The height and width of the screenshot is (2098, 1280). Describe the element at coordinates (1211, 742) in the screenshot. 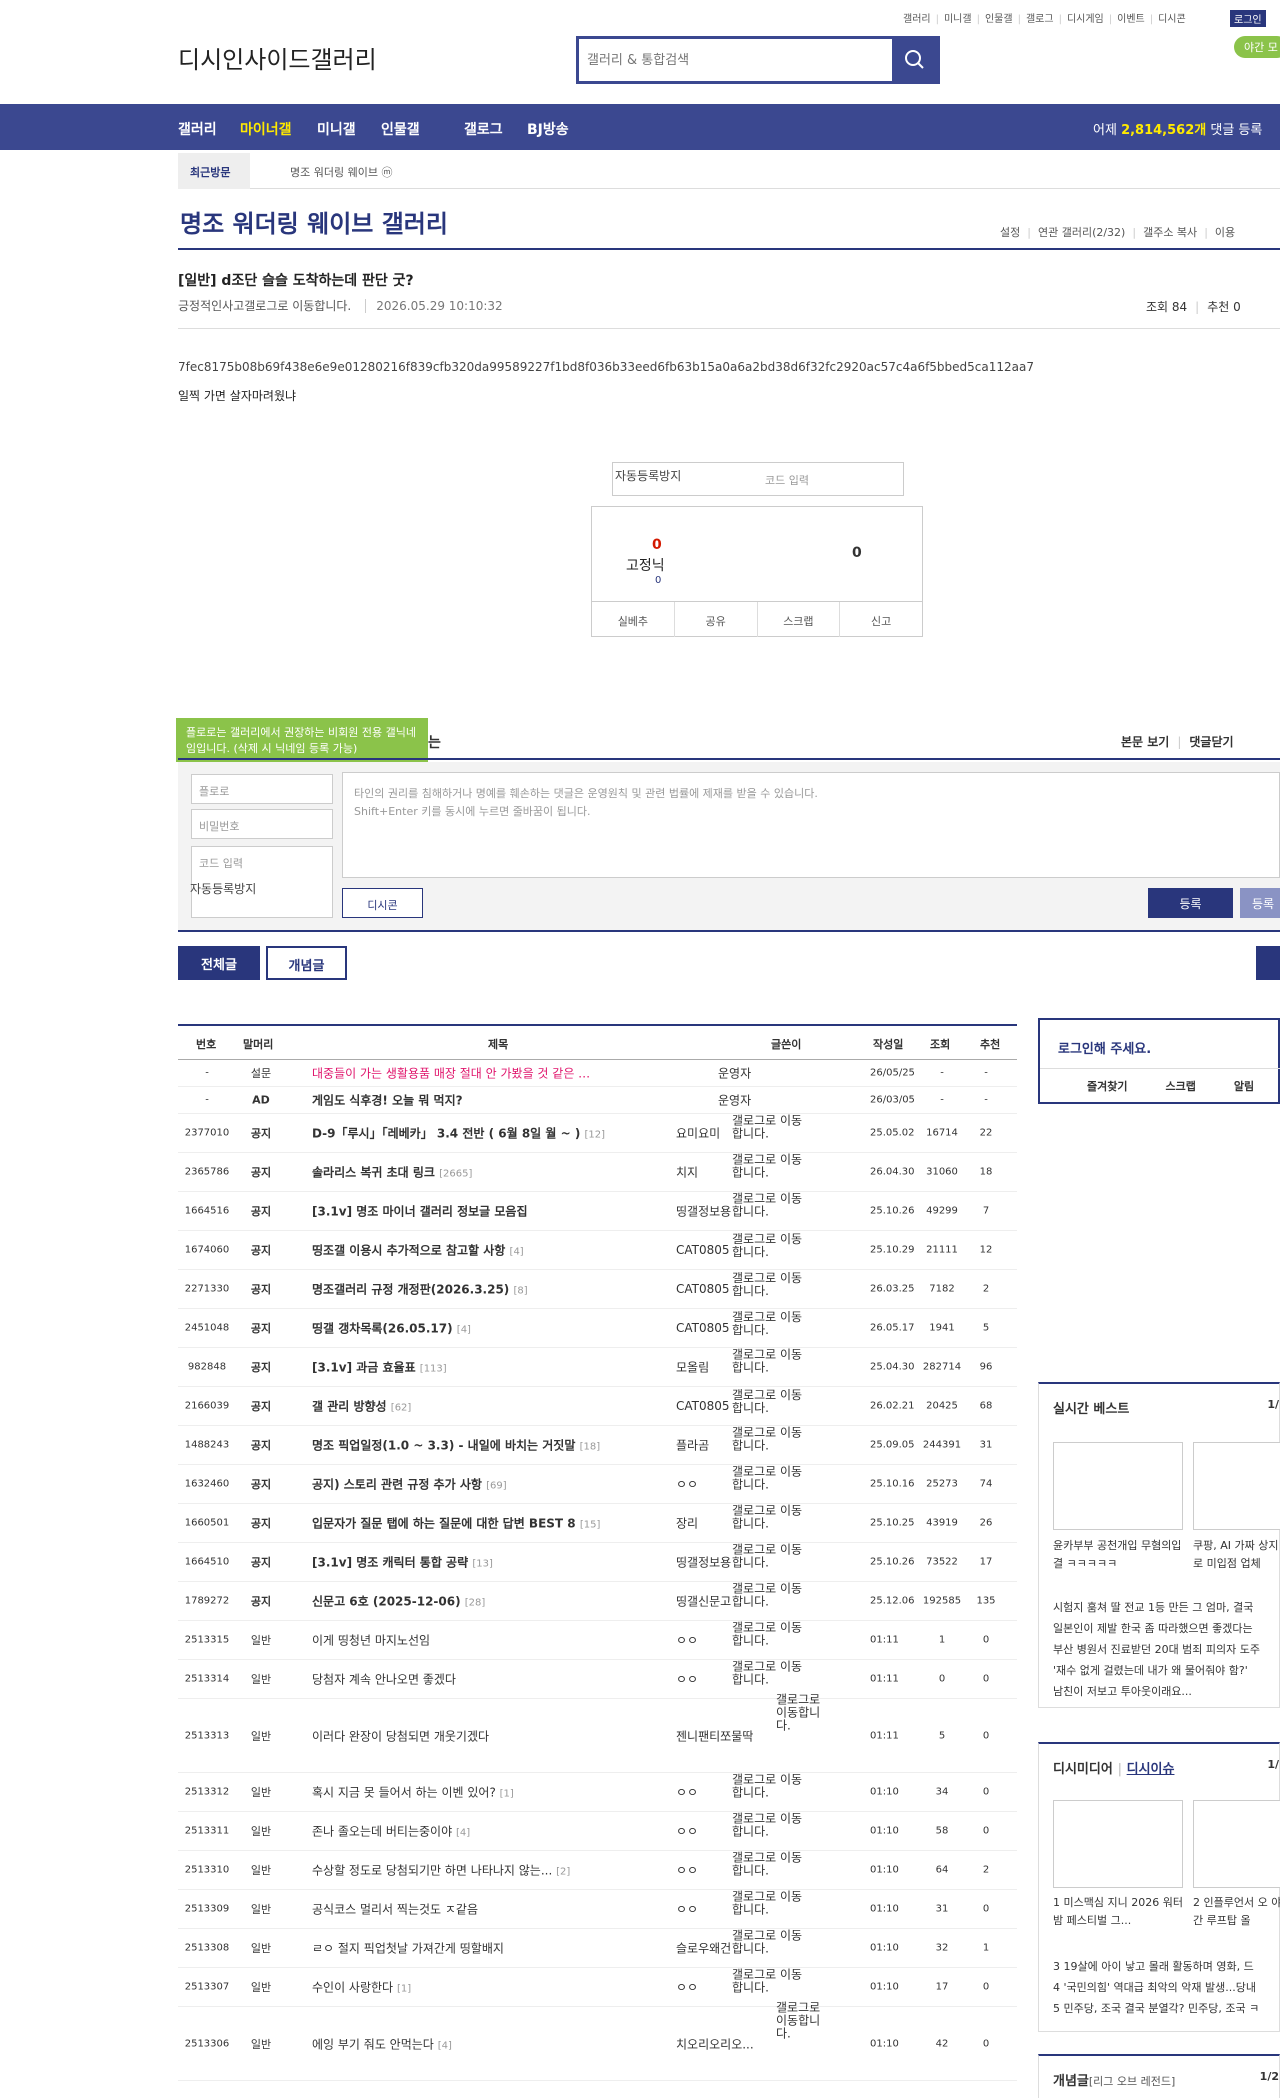

I see `close-comments-button: 댓글닫기` at that location.